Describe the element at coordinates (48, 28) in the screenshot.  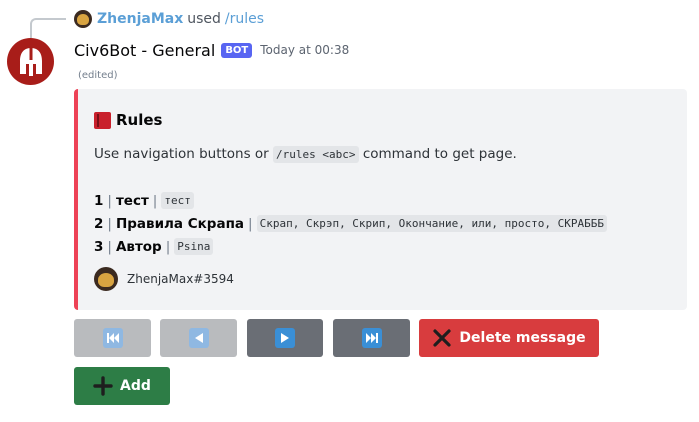
I see `reply-connector` at that location.